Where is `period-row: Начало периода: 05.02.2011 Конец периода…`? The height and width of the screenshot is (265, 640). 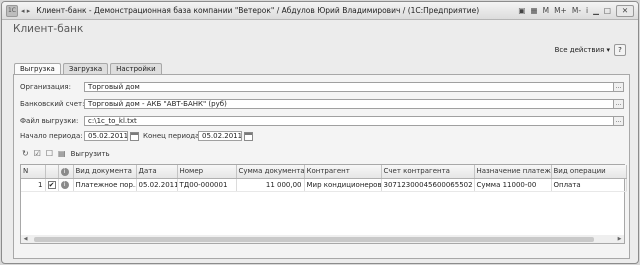
period-row: Начало периода: 05.02.2011 Конец периода… is located at coordinates (136, 136).